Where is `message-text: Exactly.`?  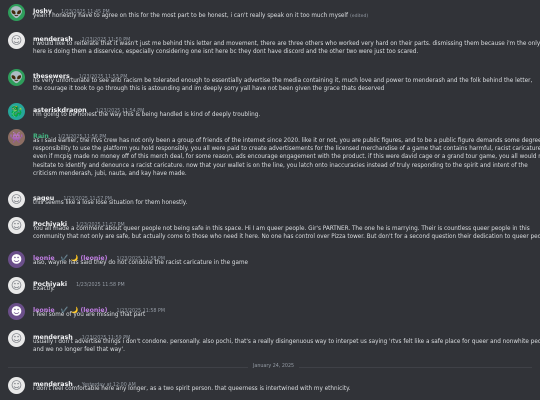
message-text: Exactly. is located at coordinates (44, 289).